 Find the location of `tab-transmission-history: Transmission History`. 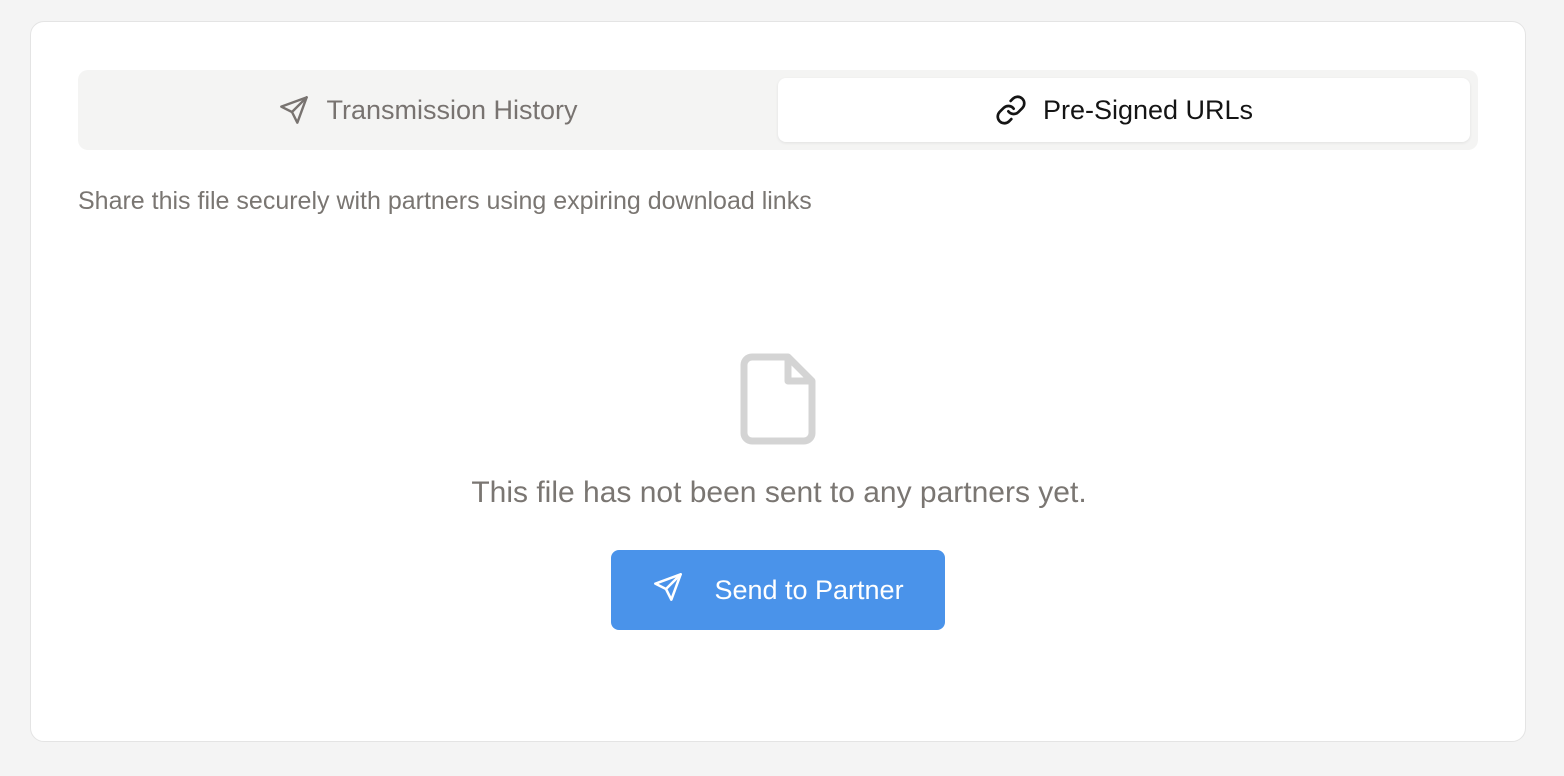

tab-transmission-history: Transmission History is located at coordinates (428, 110).